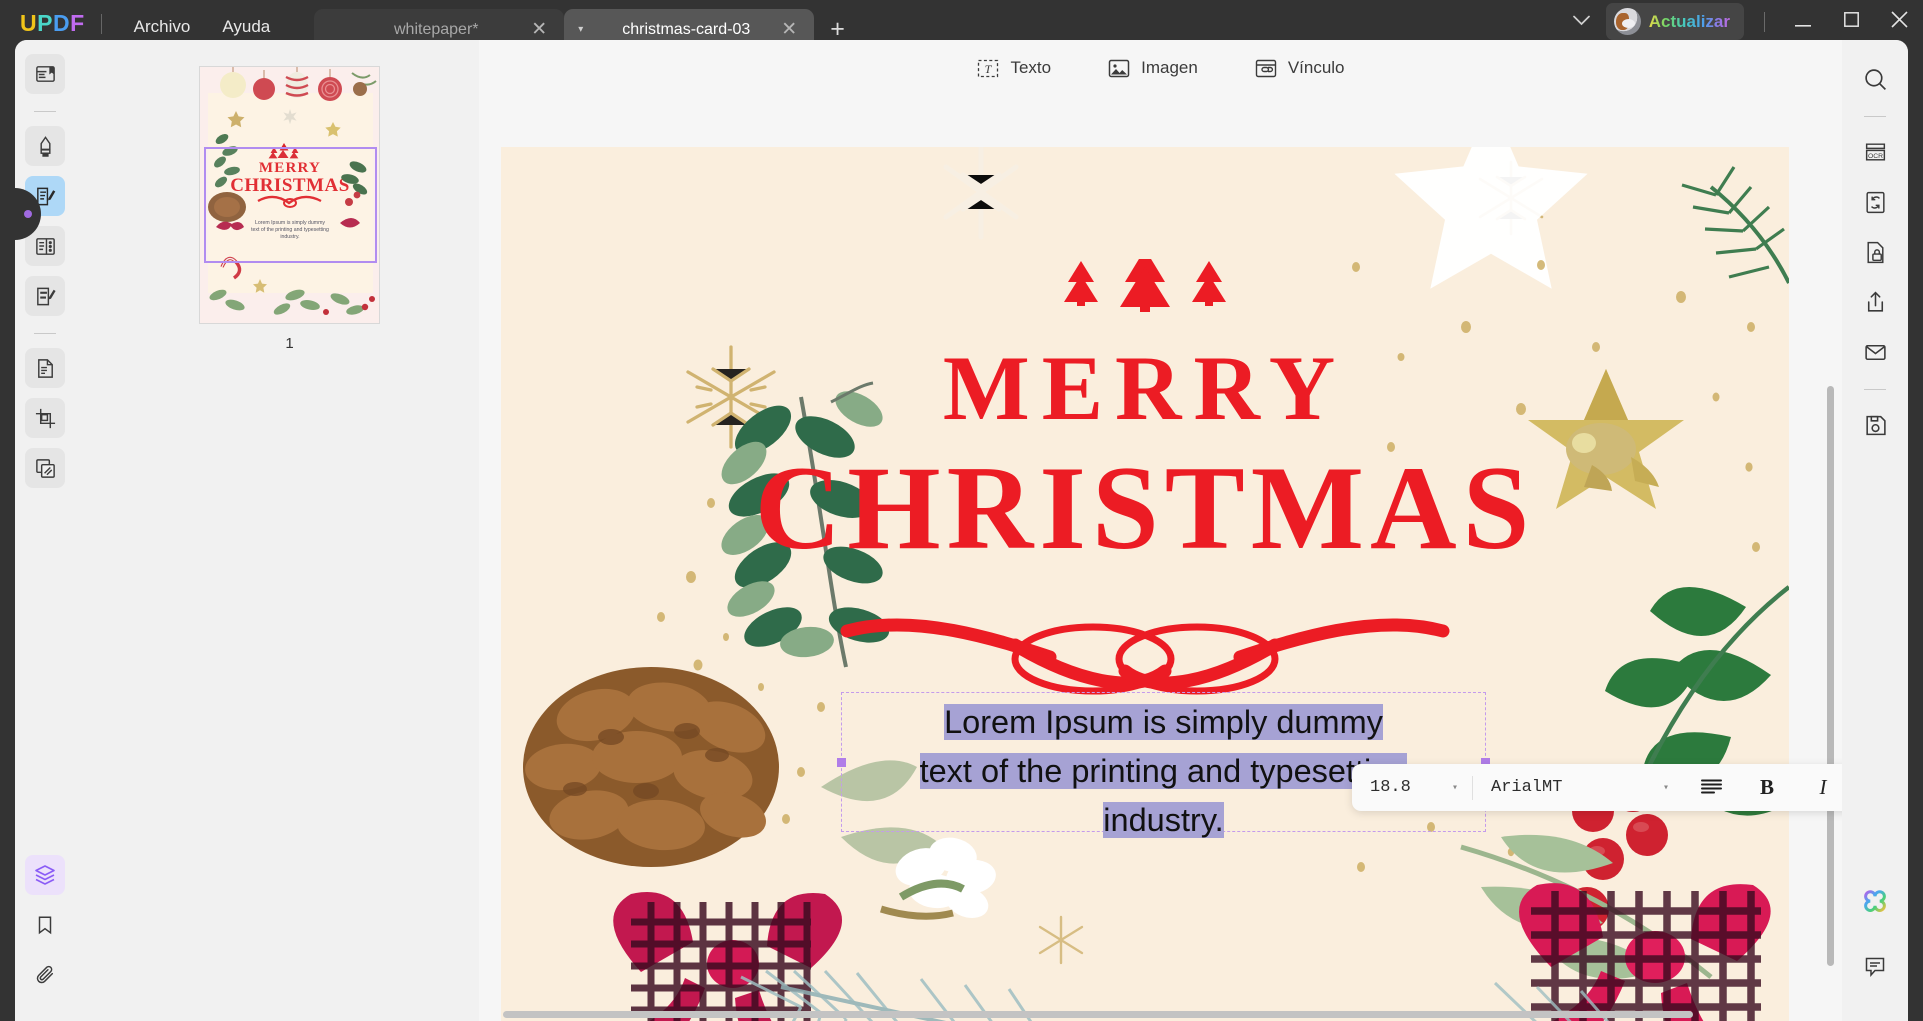  I want to click on reader-mode-icon, so click(45, 74).